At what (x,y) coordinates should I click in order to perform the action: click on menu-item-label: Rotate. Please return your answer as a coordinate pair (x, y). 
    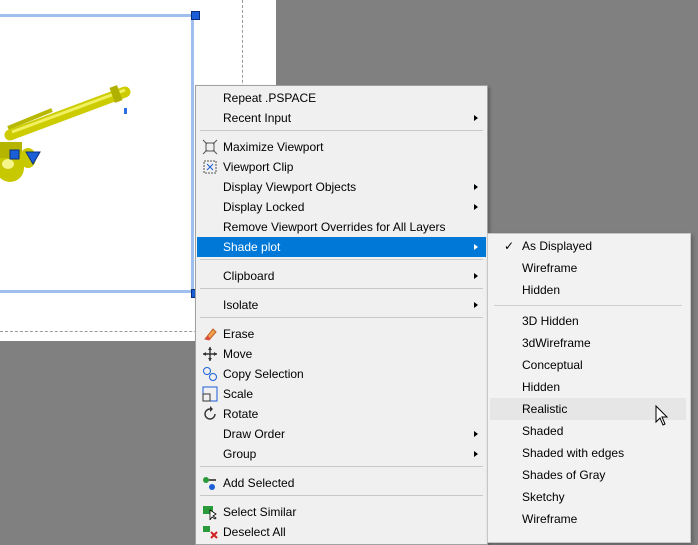
    Looking at the image, I should click on (241, 414).